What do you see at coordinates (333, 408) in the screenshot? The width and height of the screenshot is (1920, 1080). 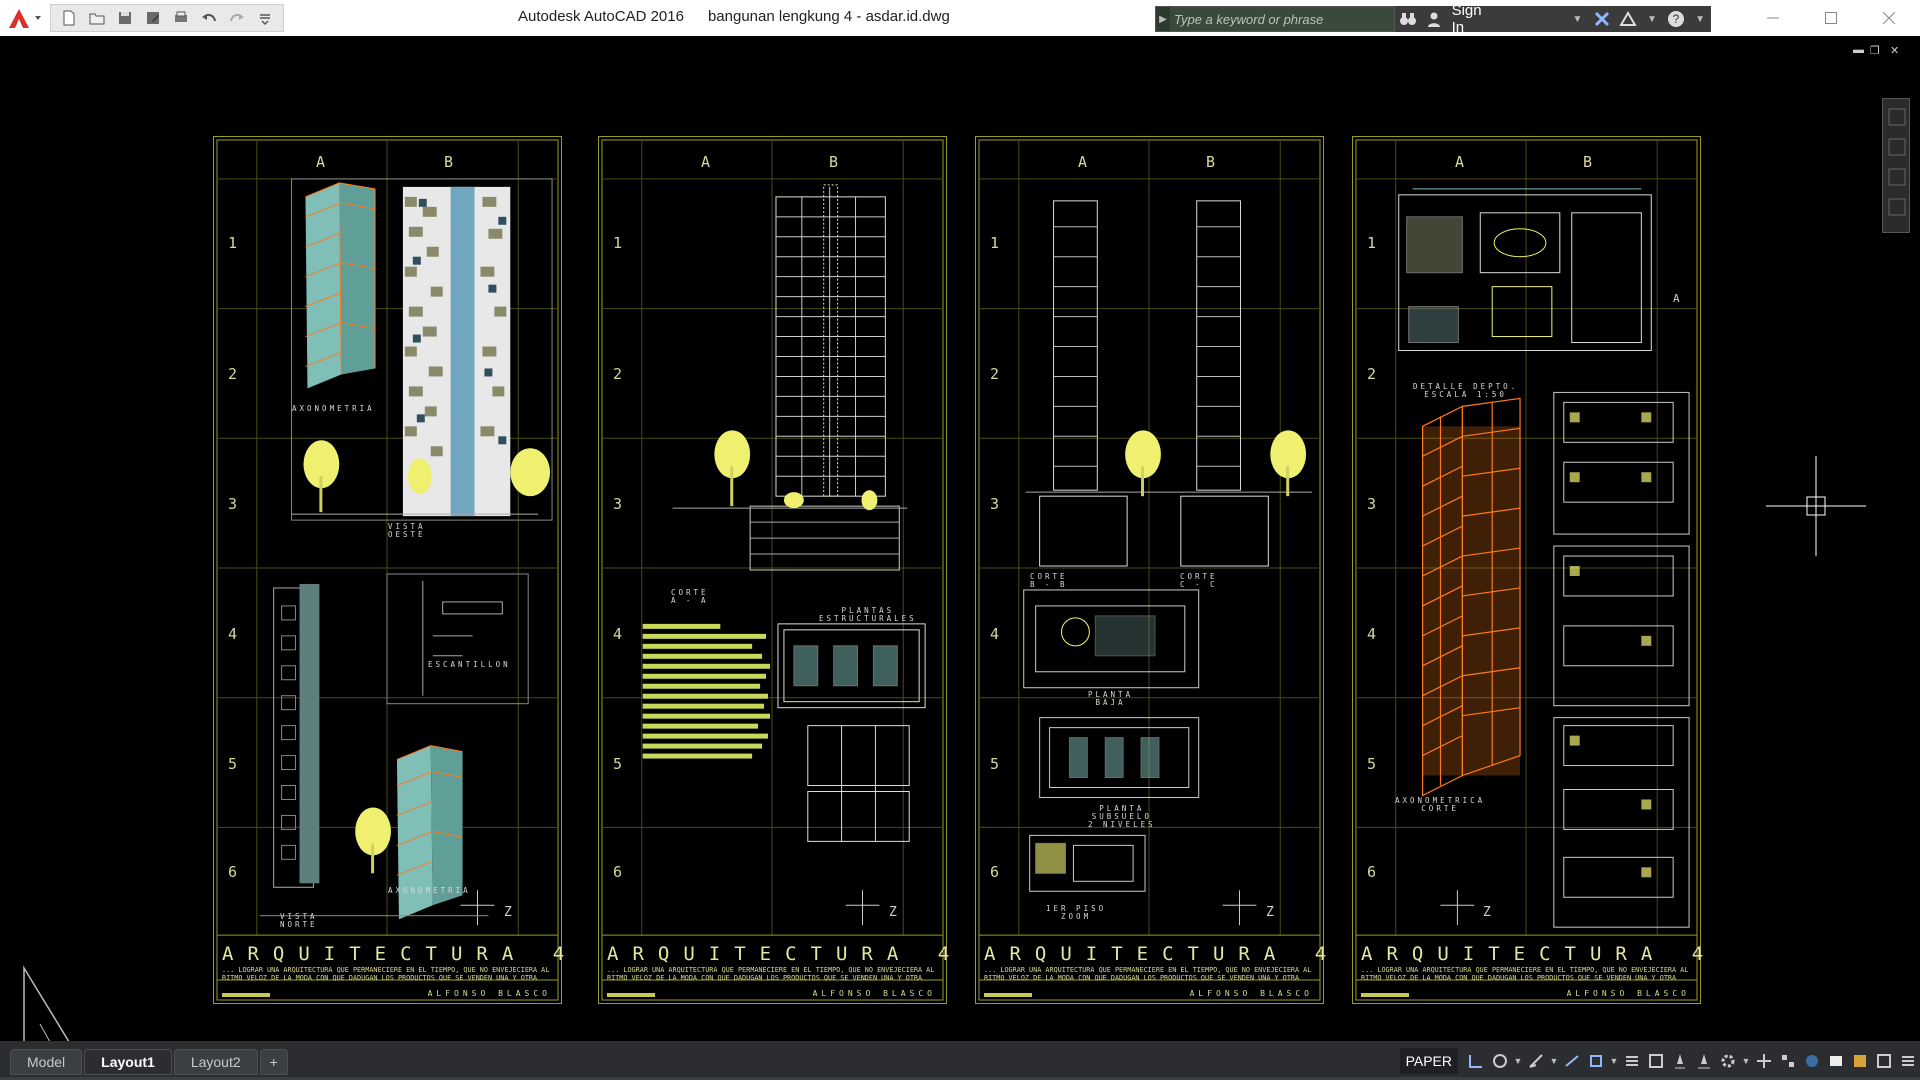 I see `label-axonometria: AXONOMETRIA` at bounding box center [333, 408].